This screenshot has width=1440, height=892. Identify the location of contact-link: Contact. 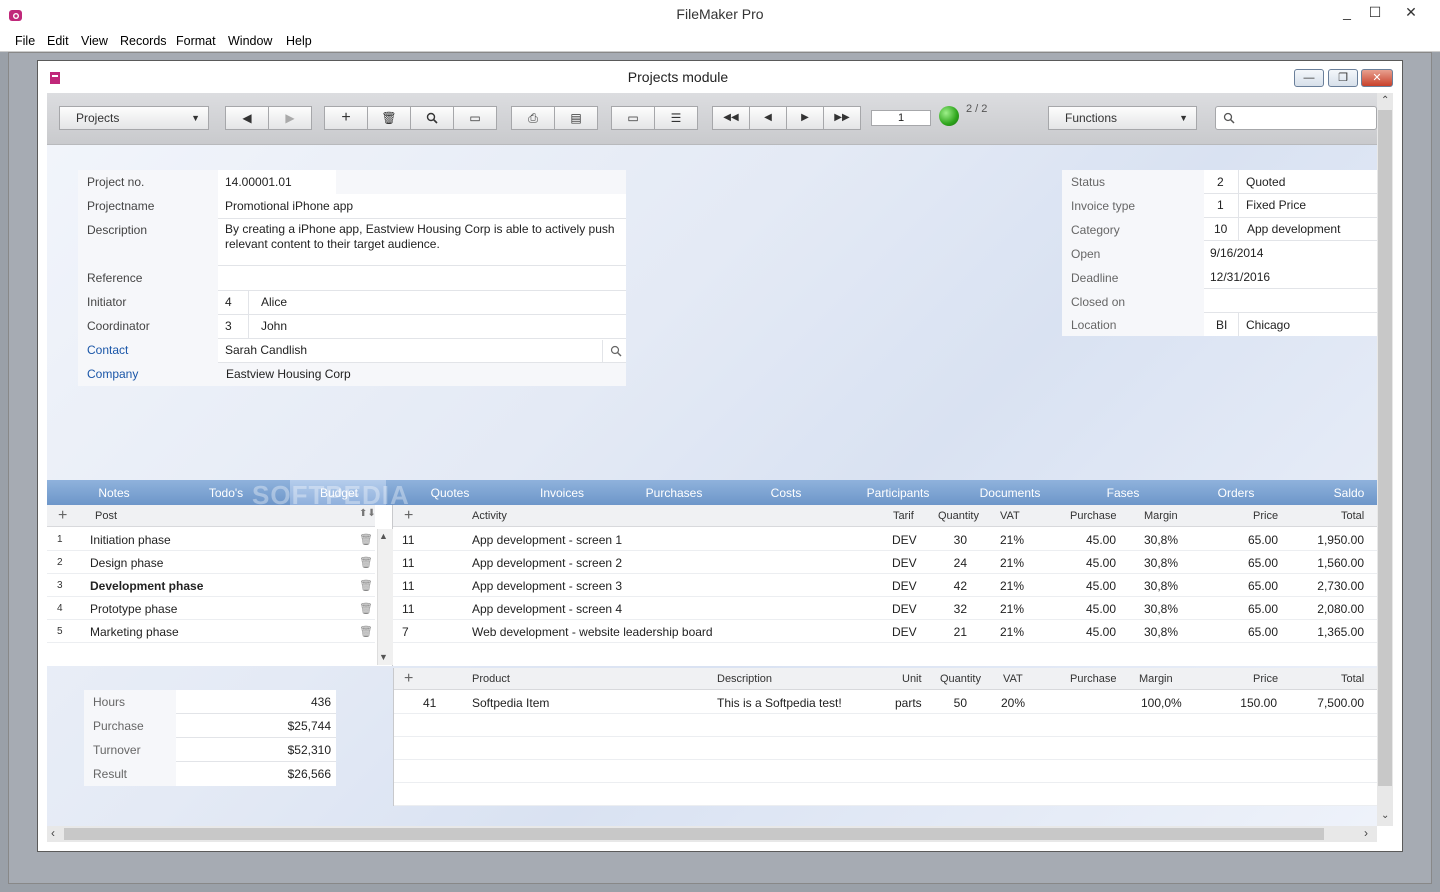
(107, 350).